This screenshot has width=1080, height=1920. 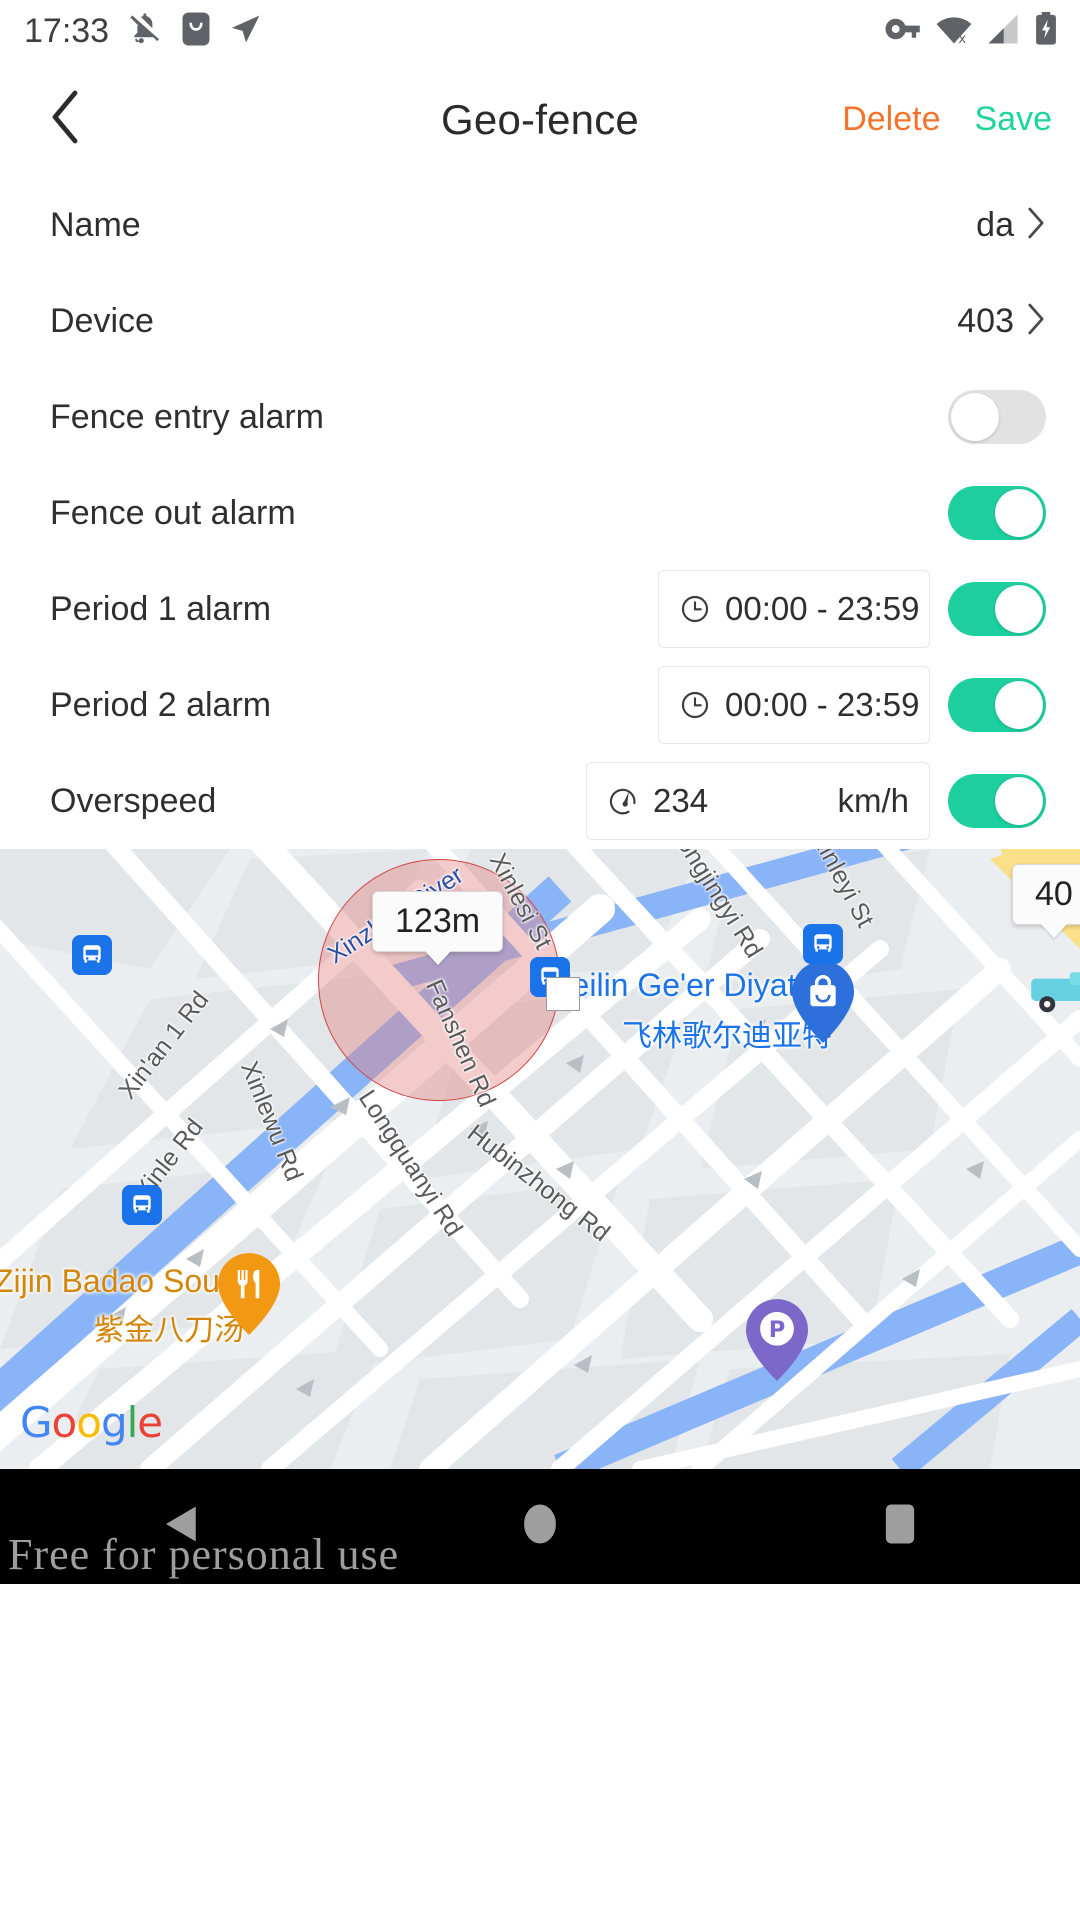 What do you see at coordinates (1046, 894) in the screenshot?
I see `device-callout: 40` at bounding box center [1046, 894].